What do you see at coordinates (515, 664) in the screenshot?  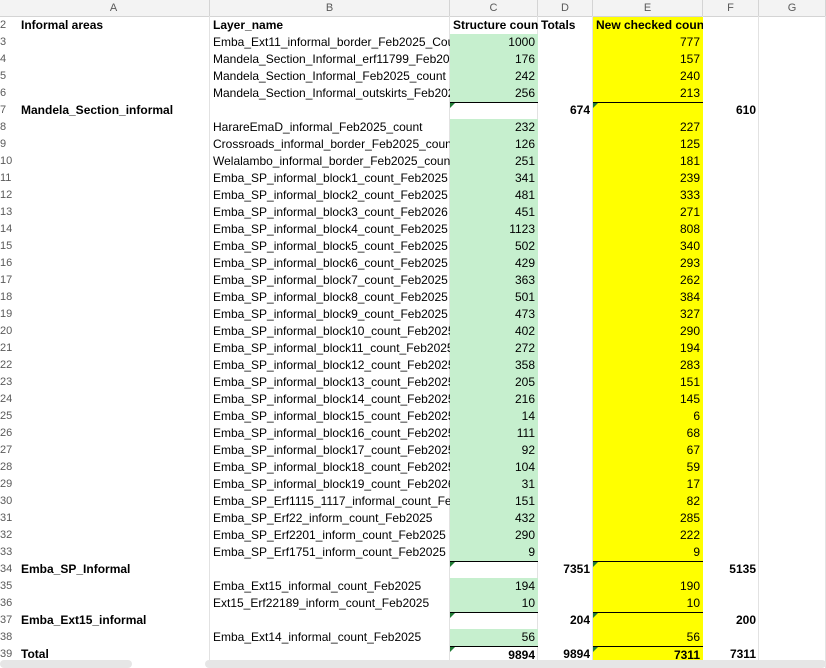 I see `horizontal-scrollbar-right` at bounding box center [515, 664].